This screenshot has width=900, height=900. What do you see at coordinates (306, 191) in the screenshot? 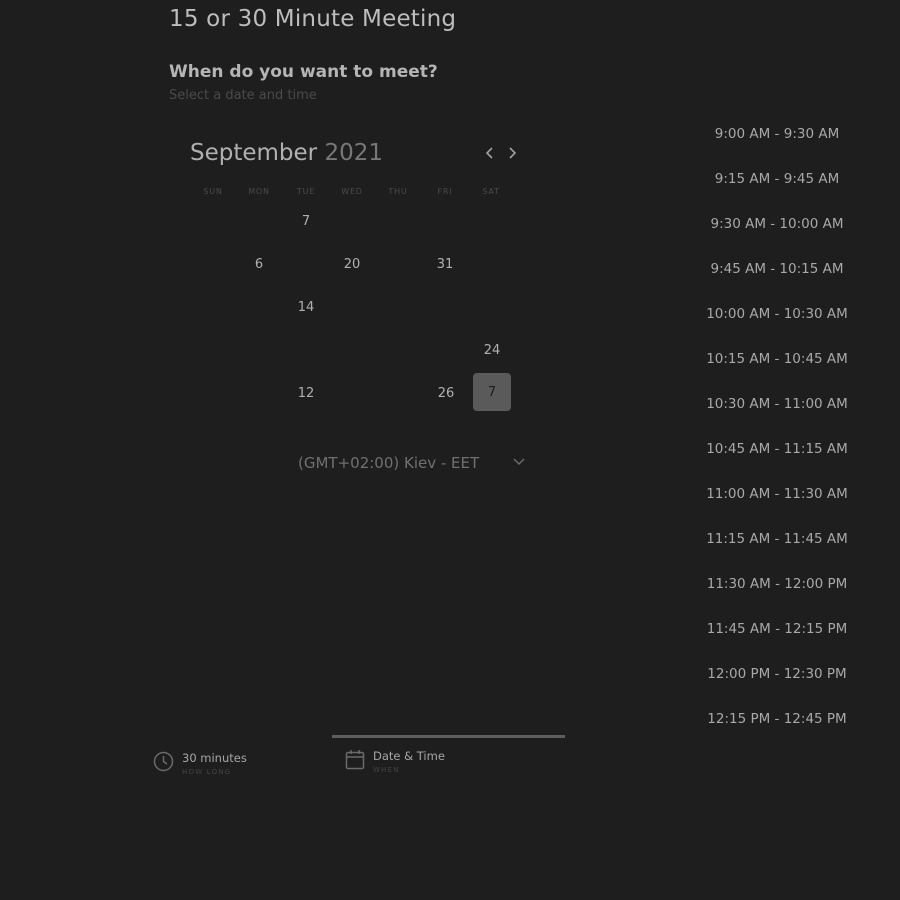
I see `weekday-tue: TUE` at bounding box center [306, 191].